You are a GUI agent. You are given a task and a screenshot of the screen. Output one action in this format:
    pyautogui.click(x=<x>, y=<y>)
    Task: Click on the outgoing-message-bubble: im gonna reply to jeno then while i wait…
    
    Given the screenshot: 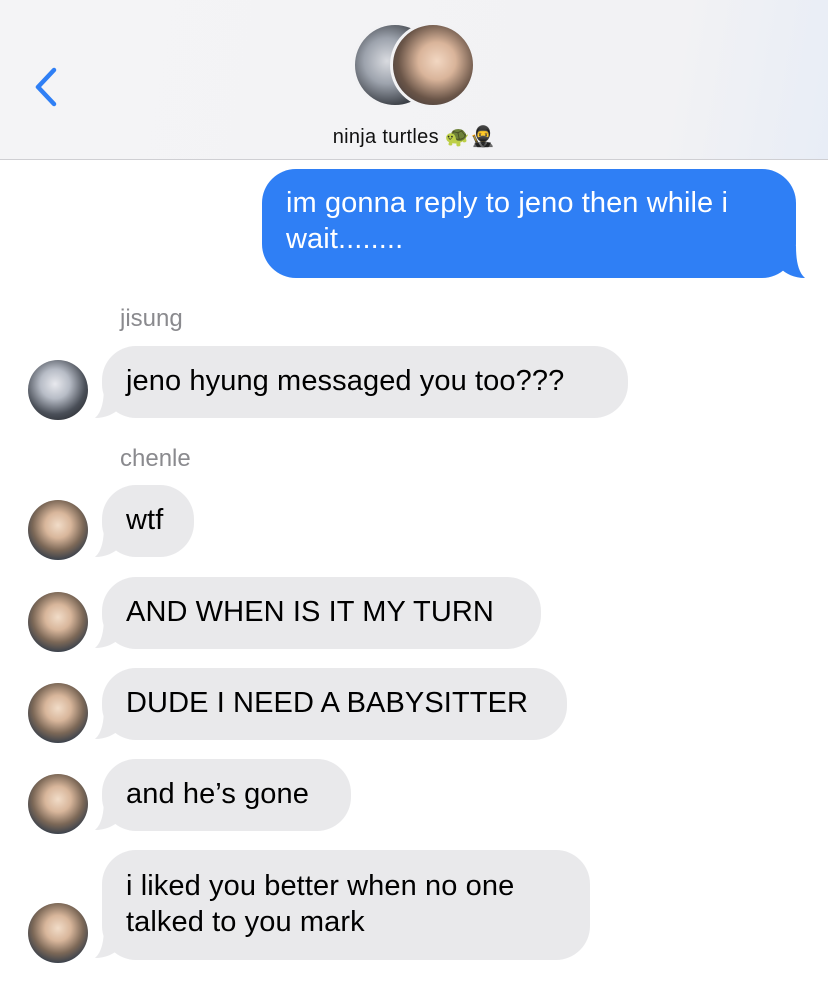 What is the action you would take?
    pyautogui.click(x=529, y=223)
    